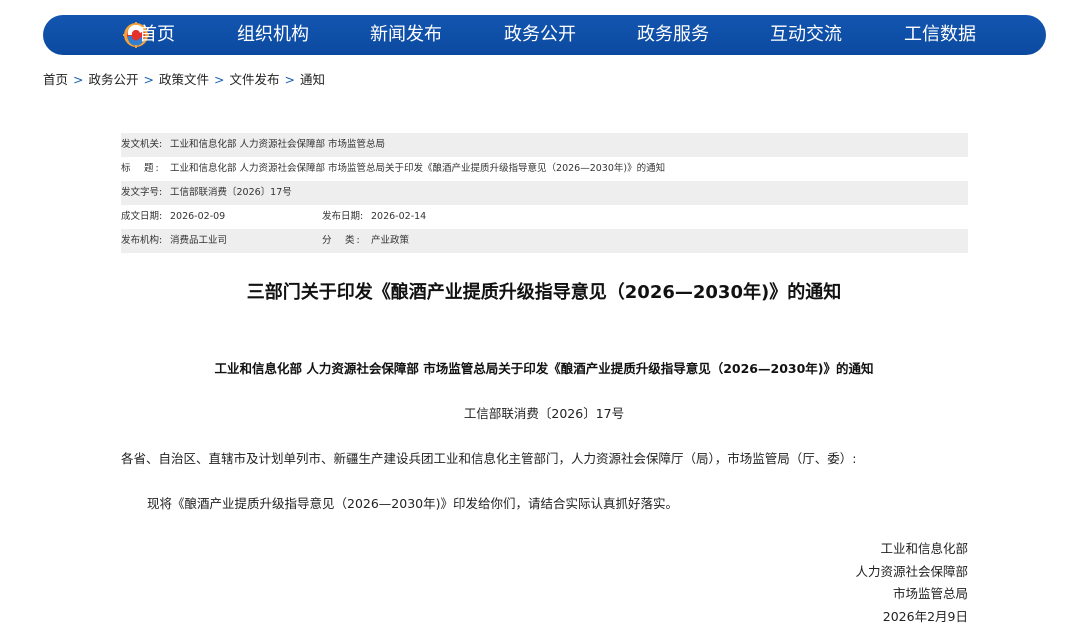  Describe the element at coordinates (544, 413) in the screenshot. I see `document-number: 工信部联消费〔2026〕17号` at that location.